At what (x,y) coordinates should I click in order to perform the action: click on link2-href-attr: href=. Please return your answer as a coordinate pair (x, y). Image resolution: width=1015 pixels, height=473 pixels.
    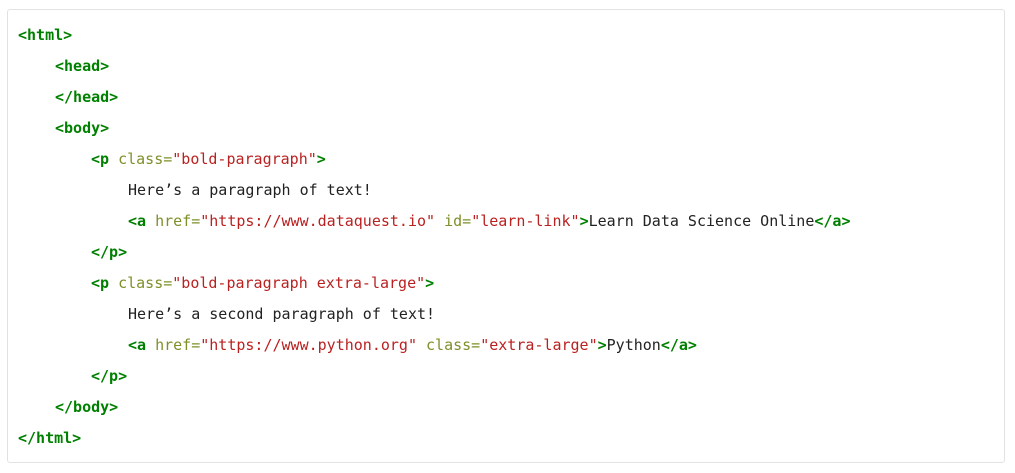
    Looking at the image, I should click on (178, 345).